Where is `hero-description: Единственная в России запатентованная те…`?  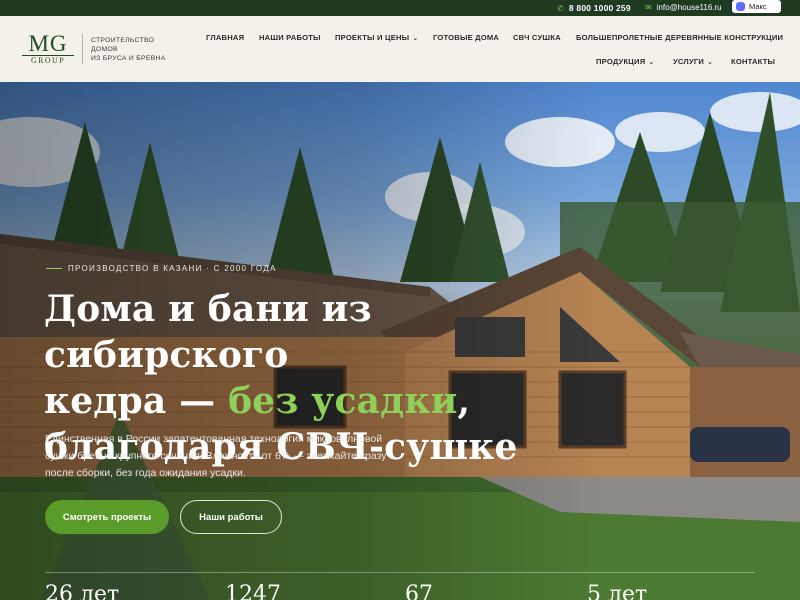
hero-description: Единственная в России запатентованная те… is located at coordinates (216, 456).